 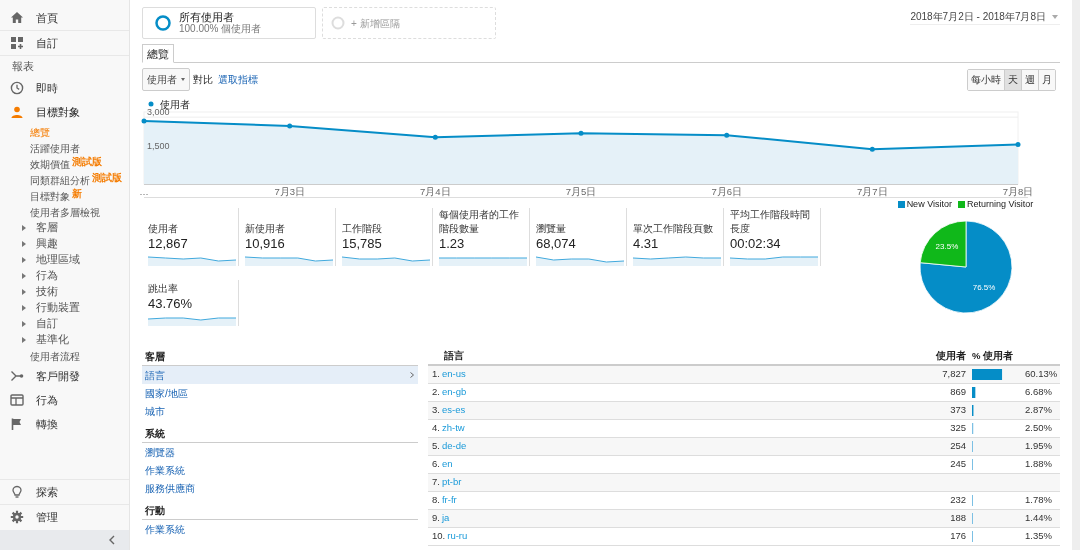 What do you see at coordinates (64, 376) in the screenshot?
I see `nav-item: 客戶開發` at bounding box center [64, 376].